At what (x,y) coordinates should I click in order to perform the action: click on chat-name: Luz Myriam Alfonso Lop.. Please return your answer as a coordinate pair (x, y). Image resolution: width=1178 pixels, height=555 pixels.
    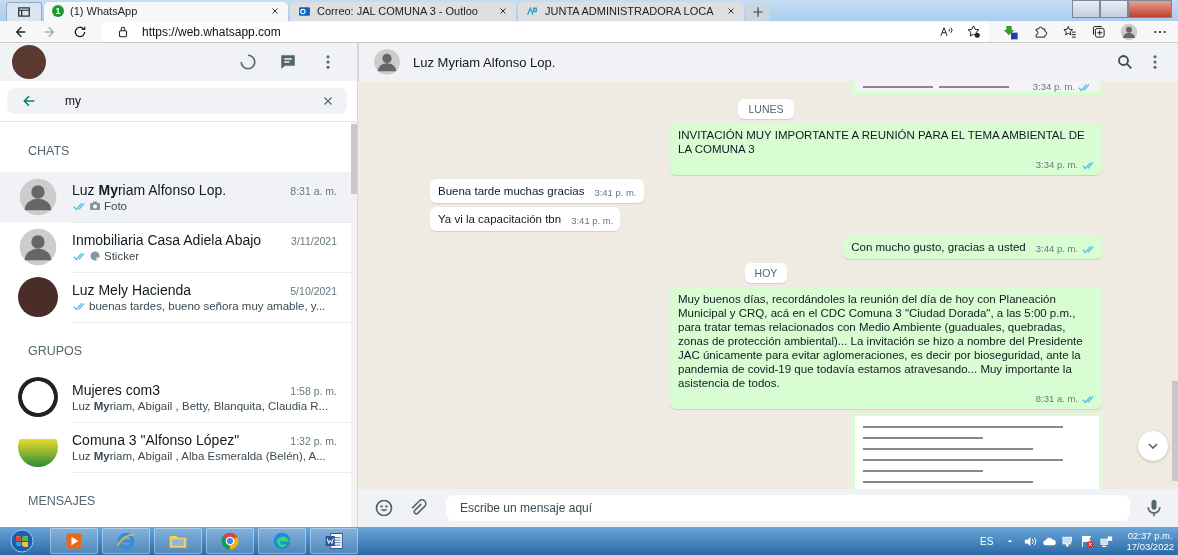
    Looking at the image, I should click on (149, 189).